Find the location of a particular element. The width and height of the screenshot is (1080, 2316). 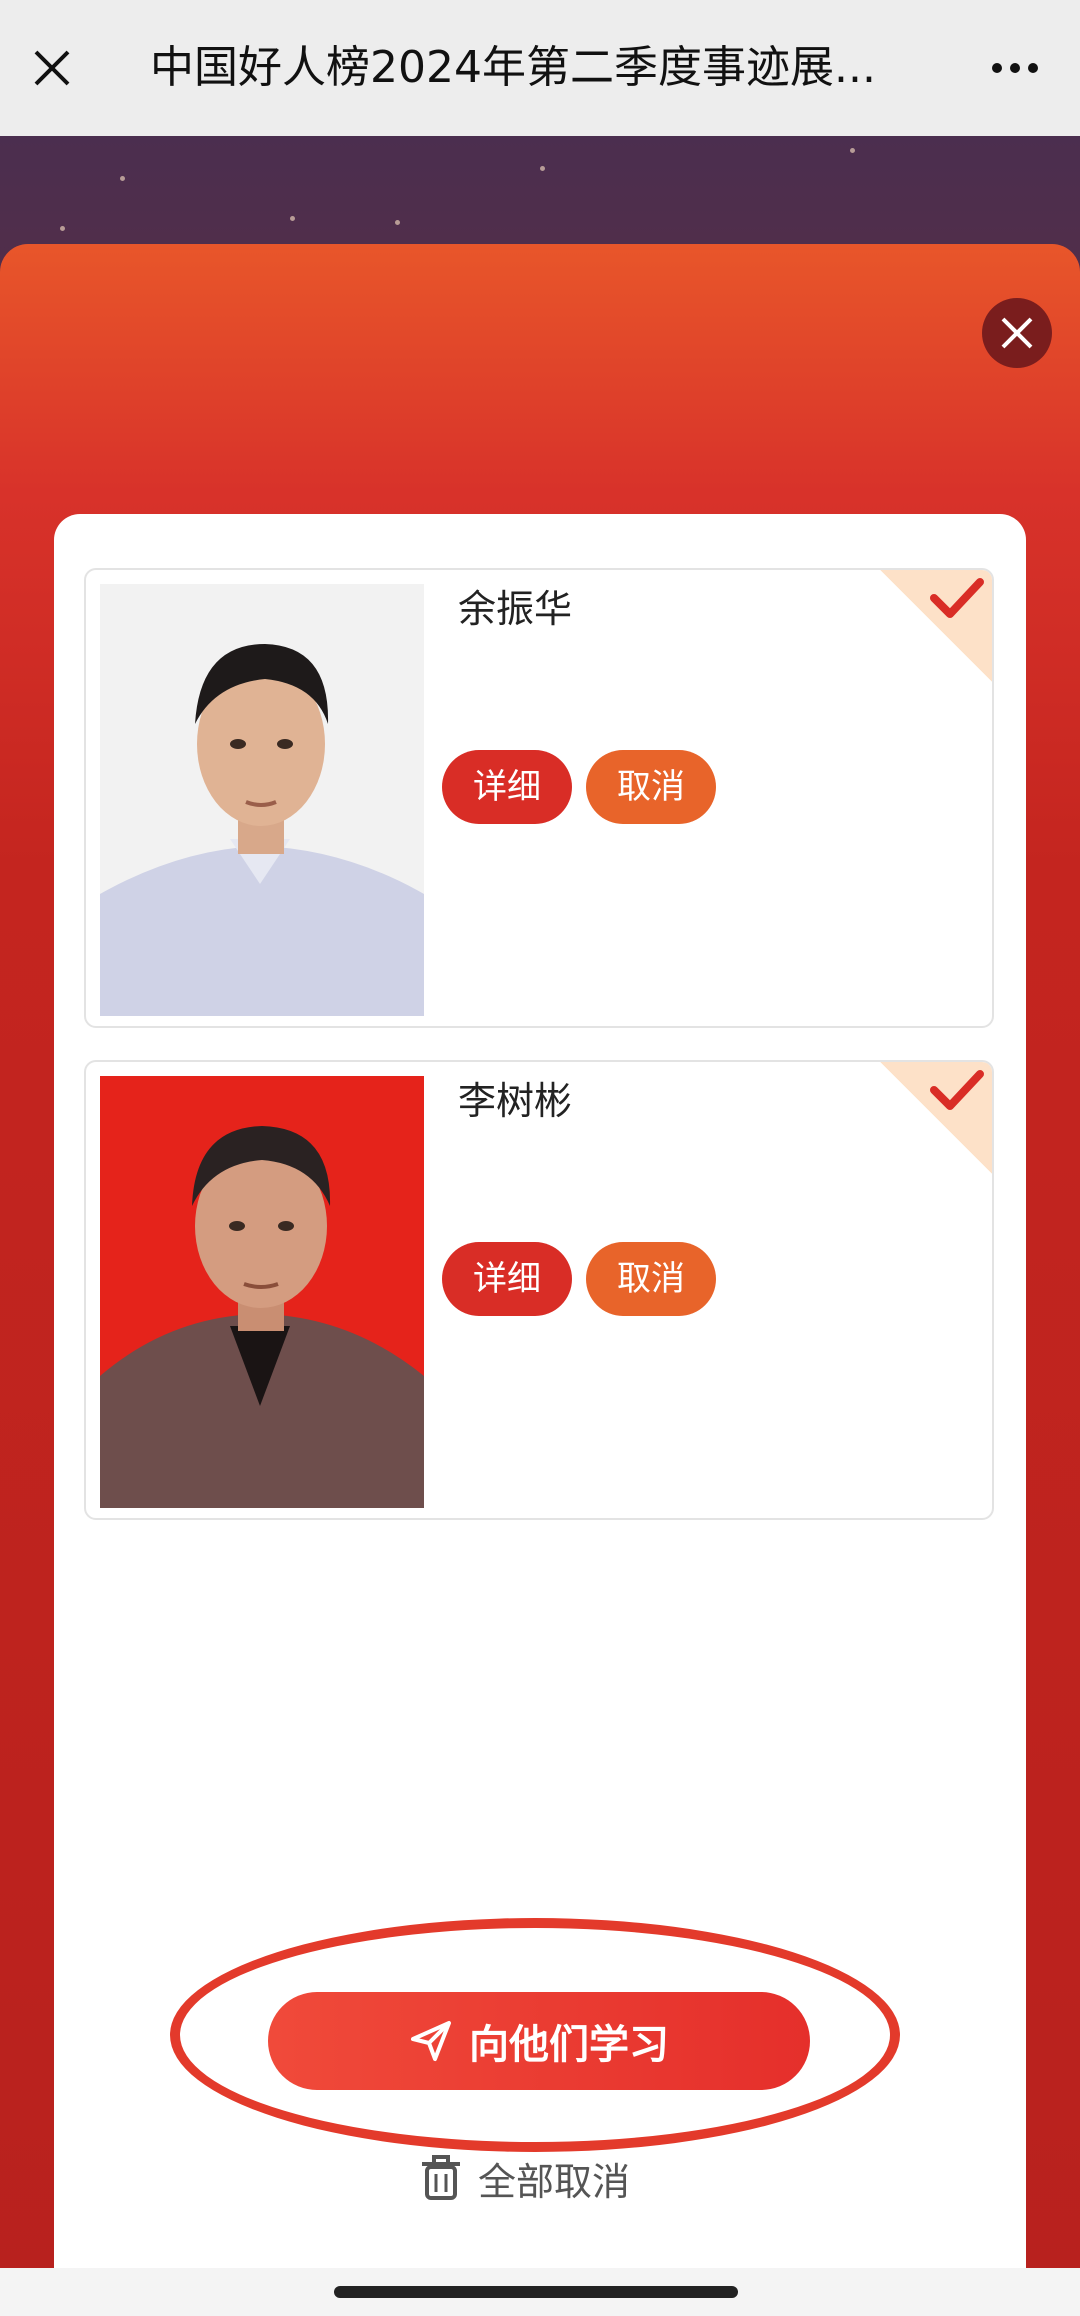

more-button is located at coordinates (1015, 68).